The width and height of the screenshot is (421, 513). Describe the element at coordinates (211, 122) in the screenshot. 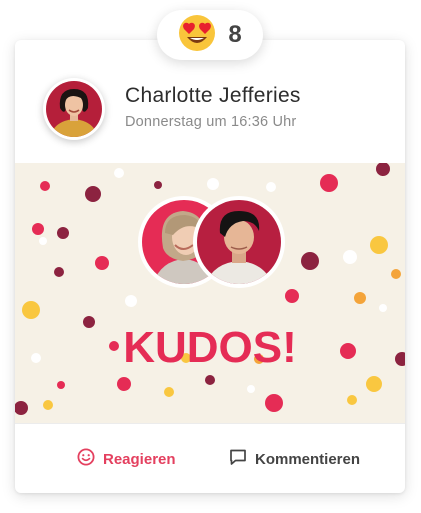

I see `post-timestamp: Donnerstag um 16:36 Uhr` at that location.